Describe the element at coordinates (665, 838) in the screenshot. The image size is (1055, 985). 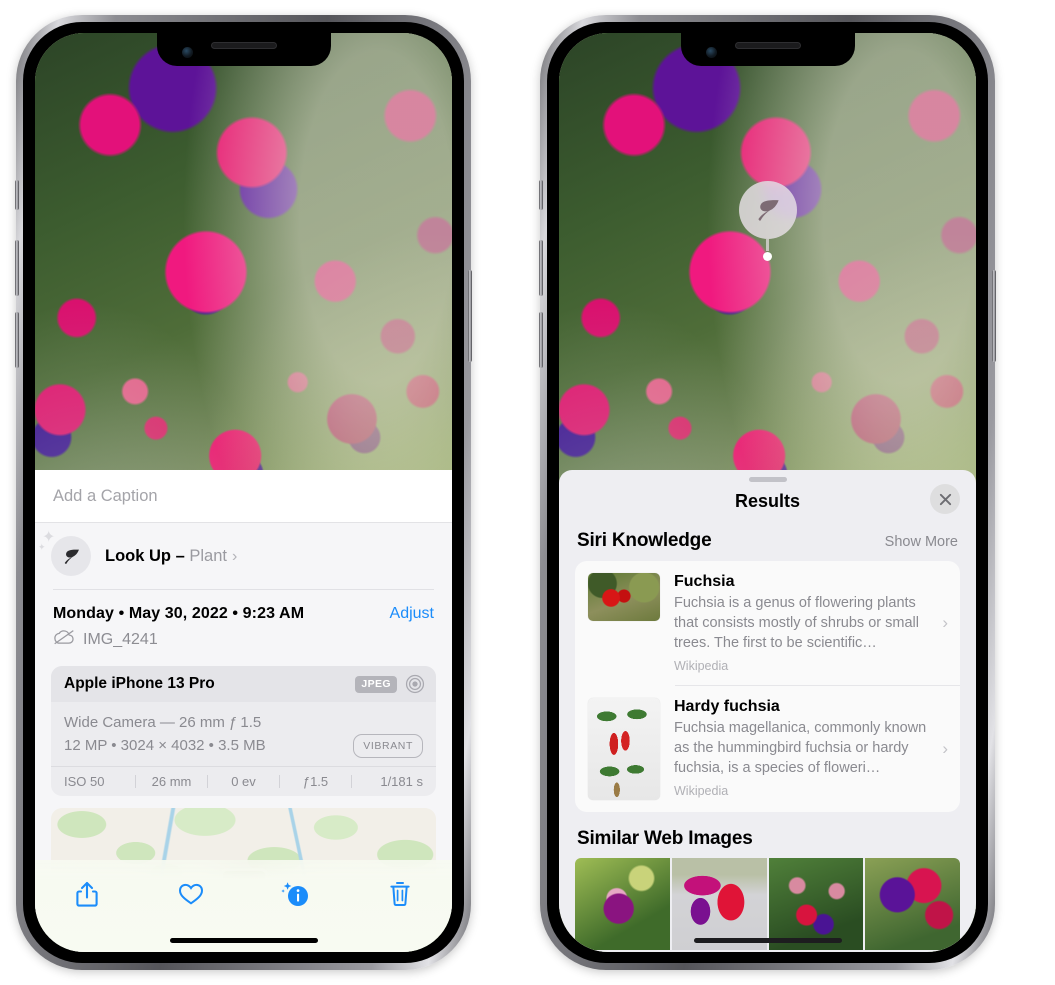
I see `similar-web-images-title: Similar Web Images` at that location.